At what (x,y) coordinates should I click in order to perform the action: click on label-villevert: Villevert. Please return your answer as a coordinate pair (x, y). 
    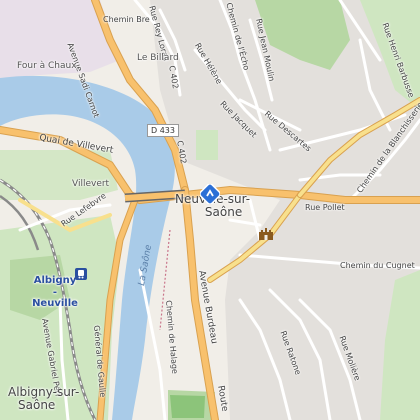
    Looking at the image, I should click on (91, 184).